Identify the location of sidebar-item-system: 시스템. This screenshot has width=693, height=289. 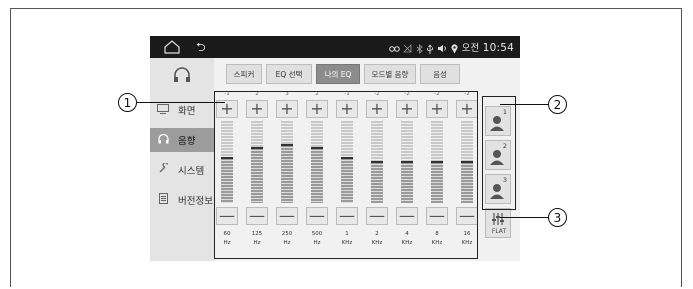
(182, 170).